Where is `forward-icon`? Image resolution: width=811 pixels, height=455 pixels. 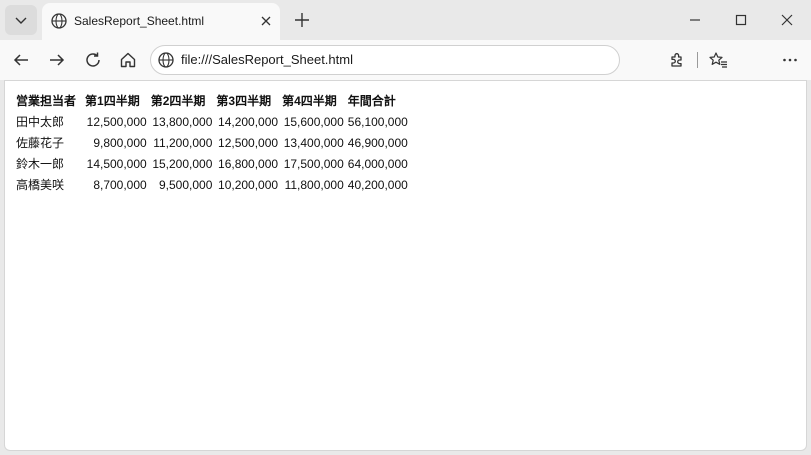 forward-icon is located at coordinates (57, 60).